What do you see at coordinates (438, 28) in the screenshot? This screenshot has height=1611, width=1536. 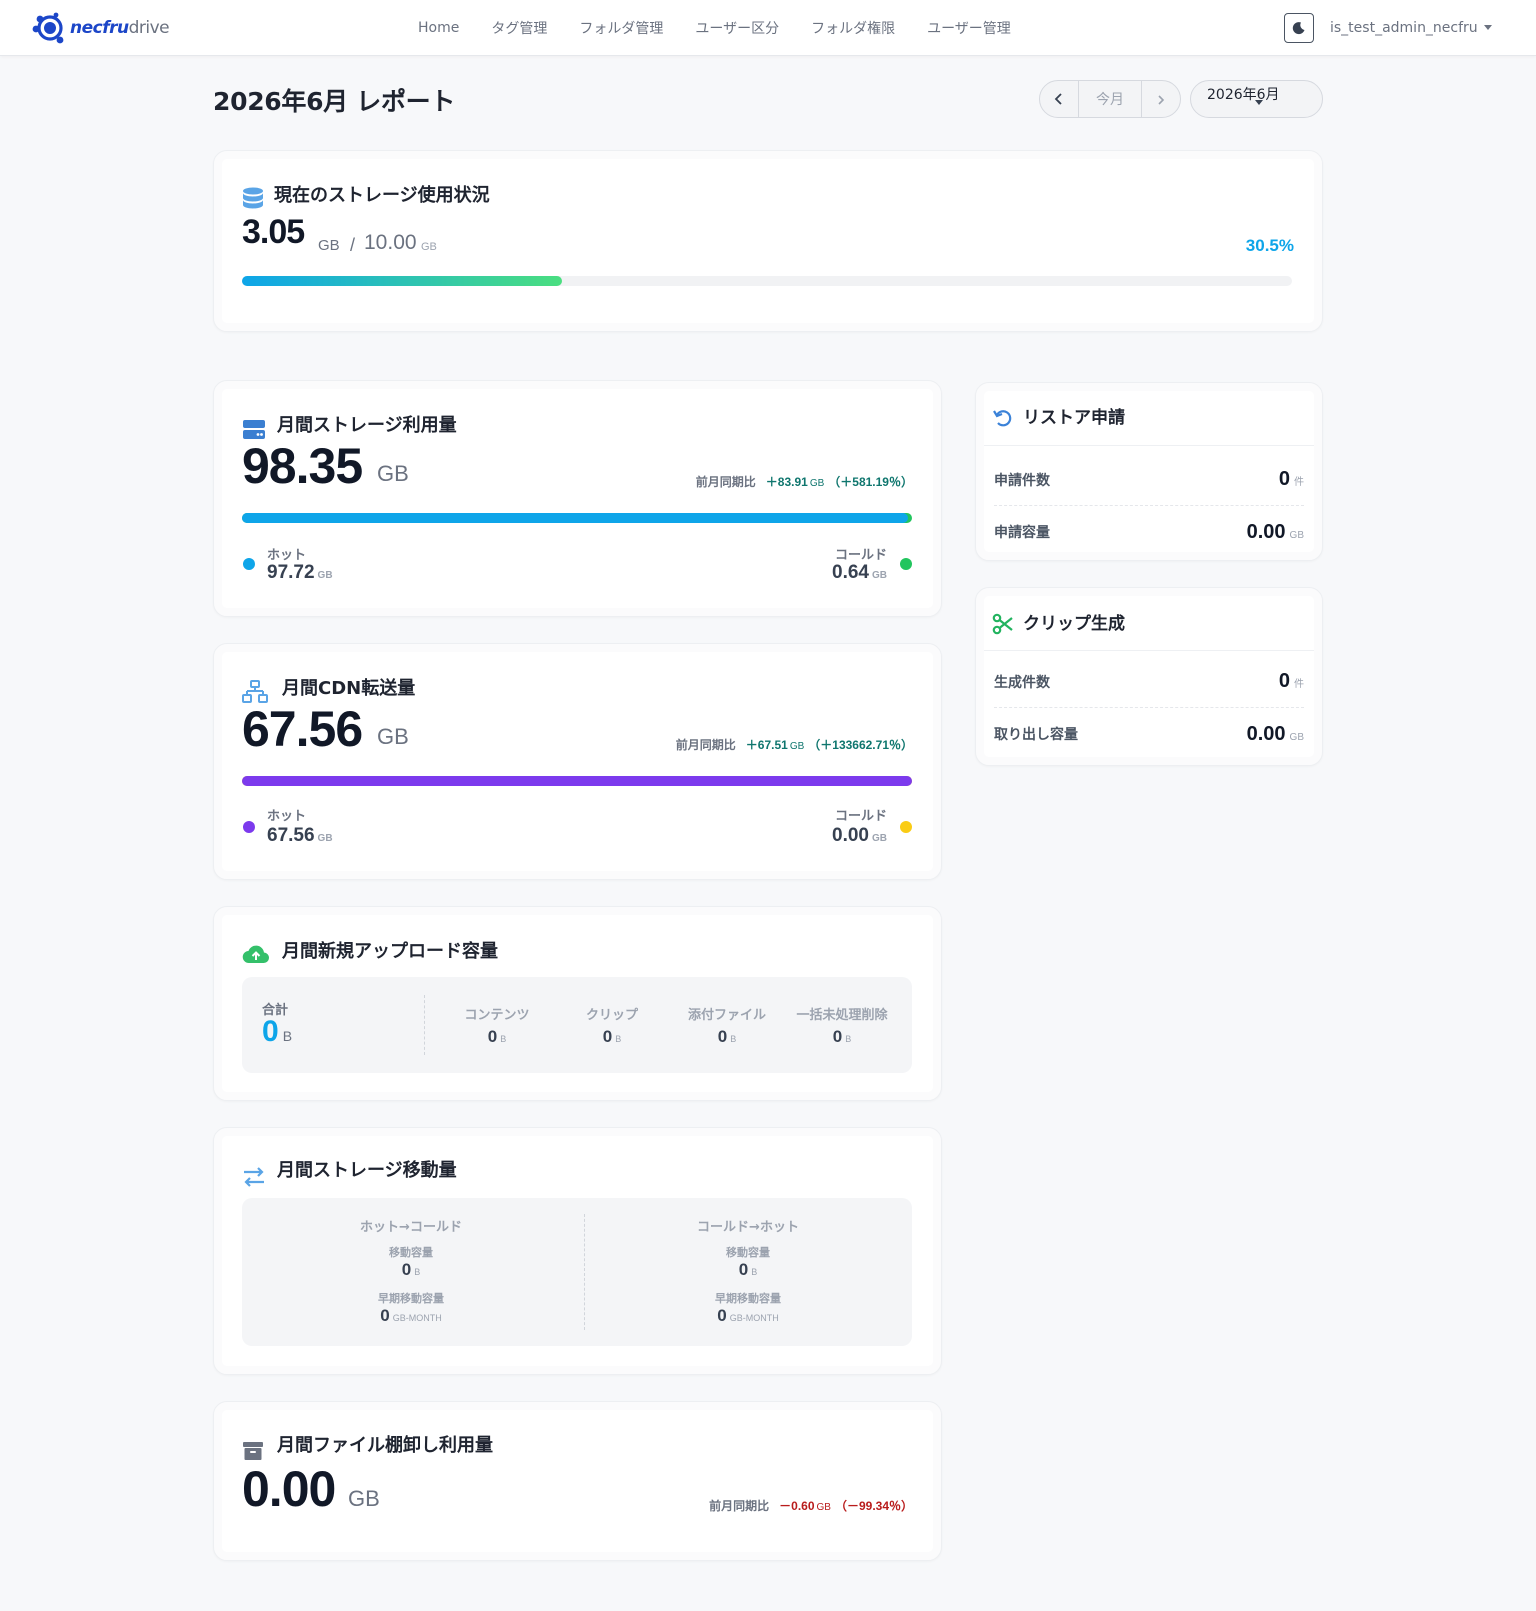 I see `nav-home: Home` at bounding box center [438, 28].